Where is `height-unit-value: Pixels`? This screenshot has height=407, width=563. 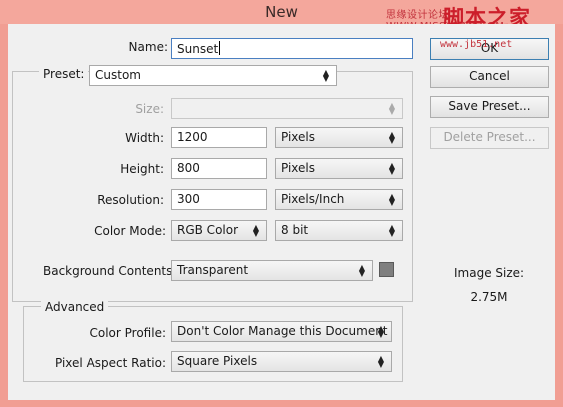 height-unit-value: Pixels is located at coordinates (298, 168).